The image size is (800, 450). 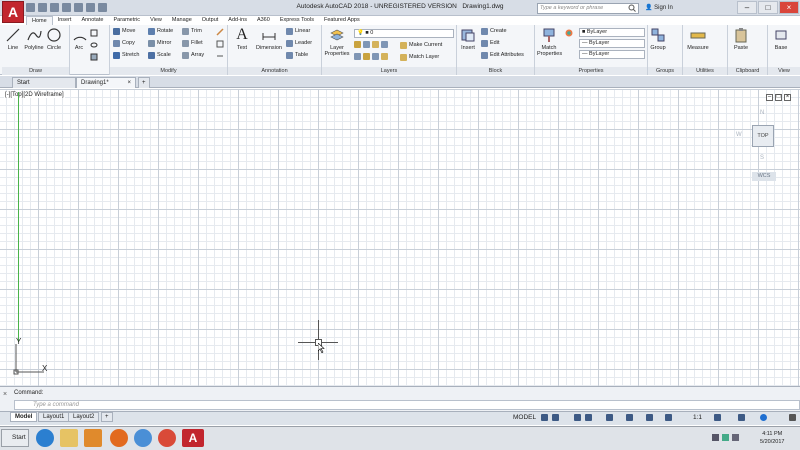 I want to click on match-properties-button: Match Properties, so click(x=549, y=42).